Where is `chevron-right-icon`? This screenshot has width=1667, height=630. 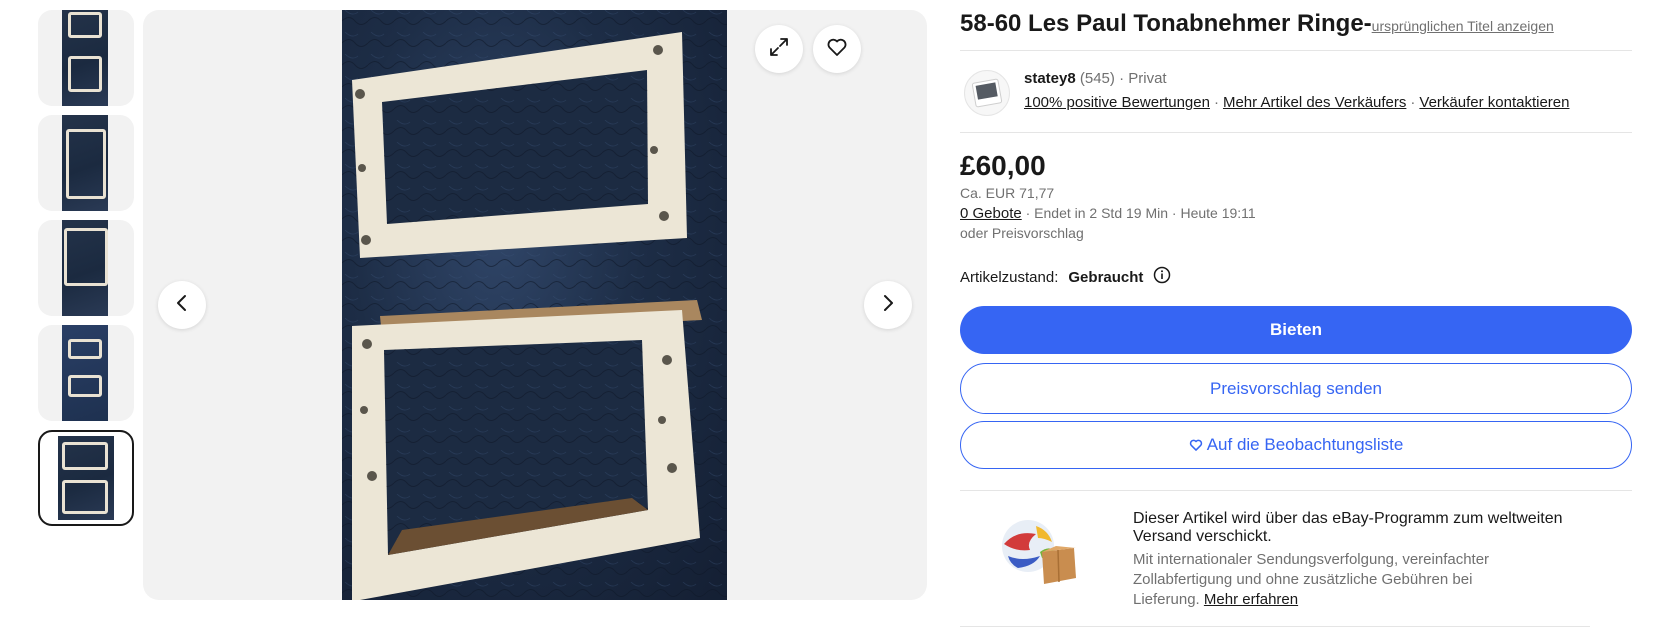
chevron-right-icon is located at coordinates (888, 305).